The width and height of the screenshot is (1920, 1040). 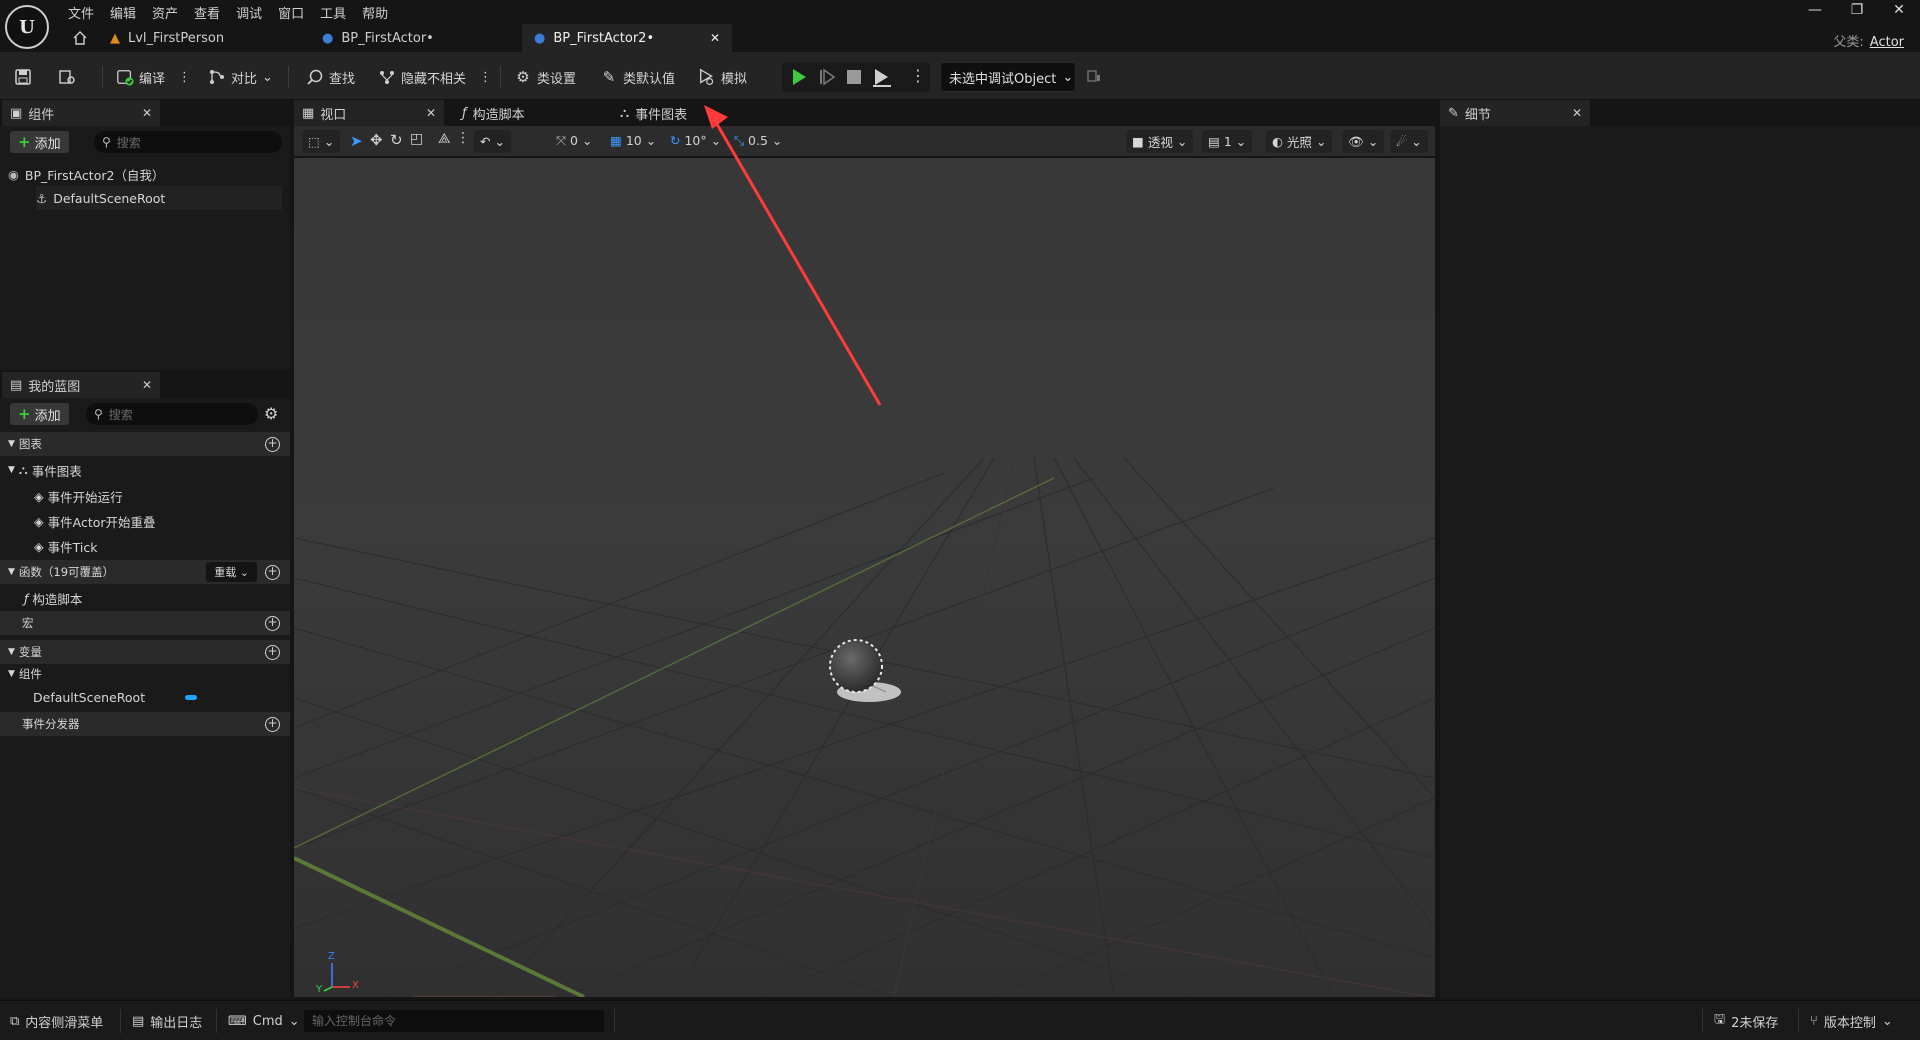 What do you see at coordinates (23, 77) in the screenshot?
I see `save-button` at bounding box center [23, 77].